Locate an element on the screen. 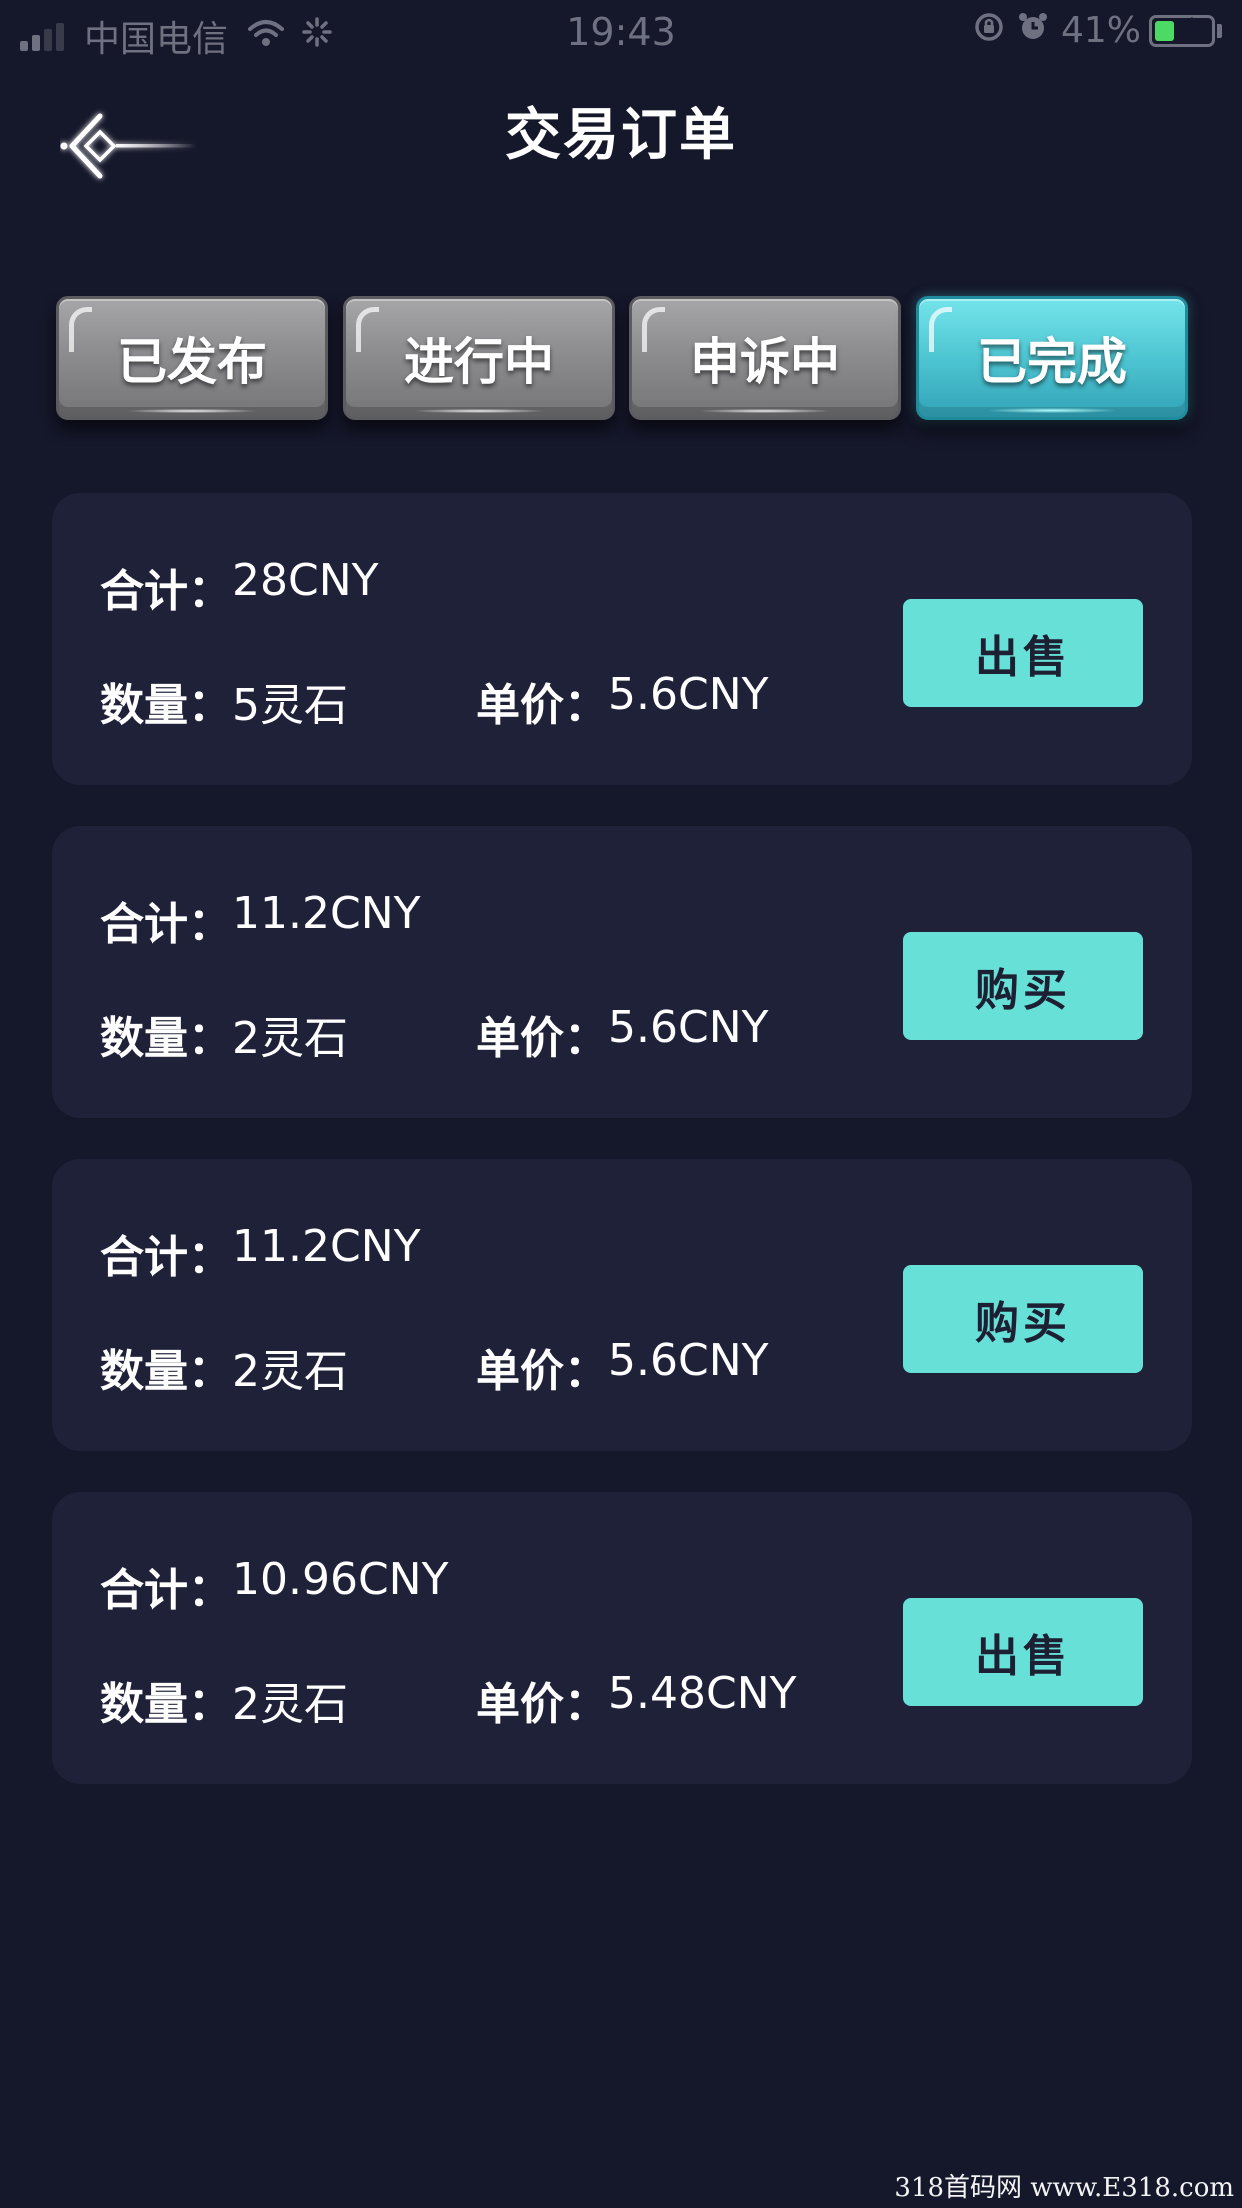 The width and height of the screenshot is (1242, 2208). status-right: 41% ⚡ is located at coordinates (1097, 30).